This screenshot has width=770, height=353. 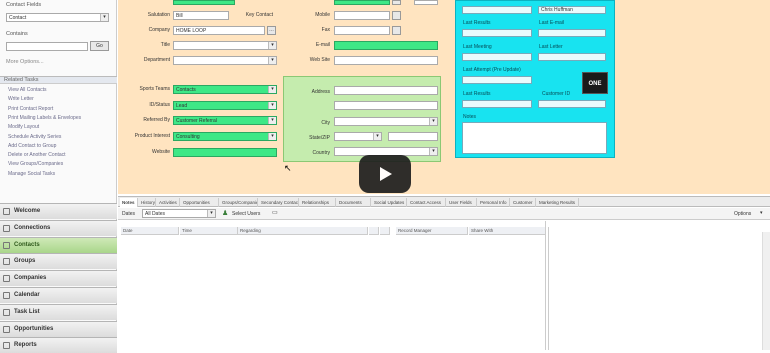 I want to click on referred-by-dropdown: Customer Referral ▾, so click(x=225, y=120).